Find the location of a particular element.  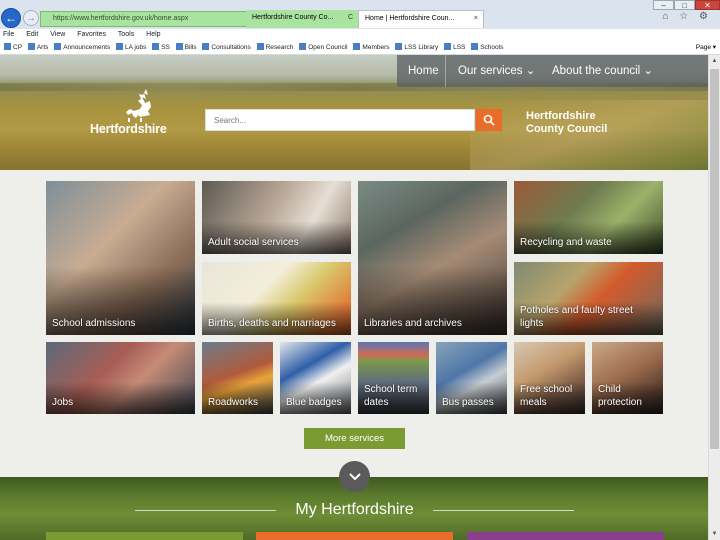

close-icon: × is located at coordinates (476, 19).